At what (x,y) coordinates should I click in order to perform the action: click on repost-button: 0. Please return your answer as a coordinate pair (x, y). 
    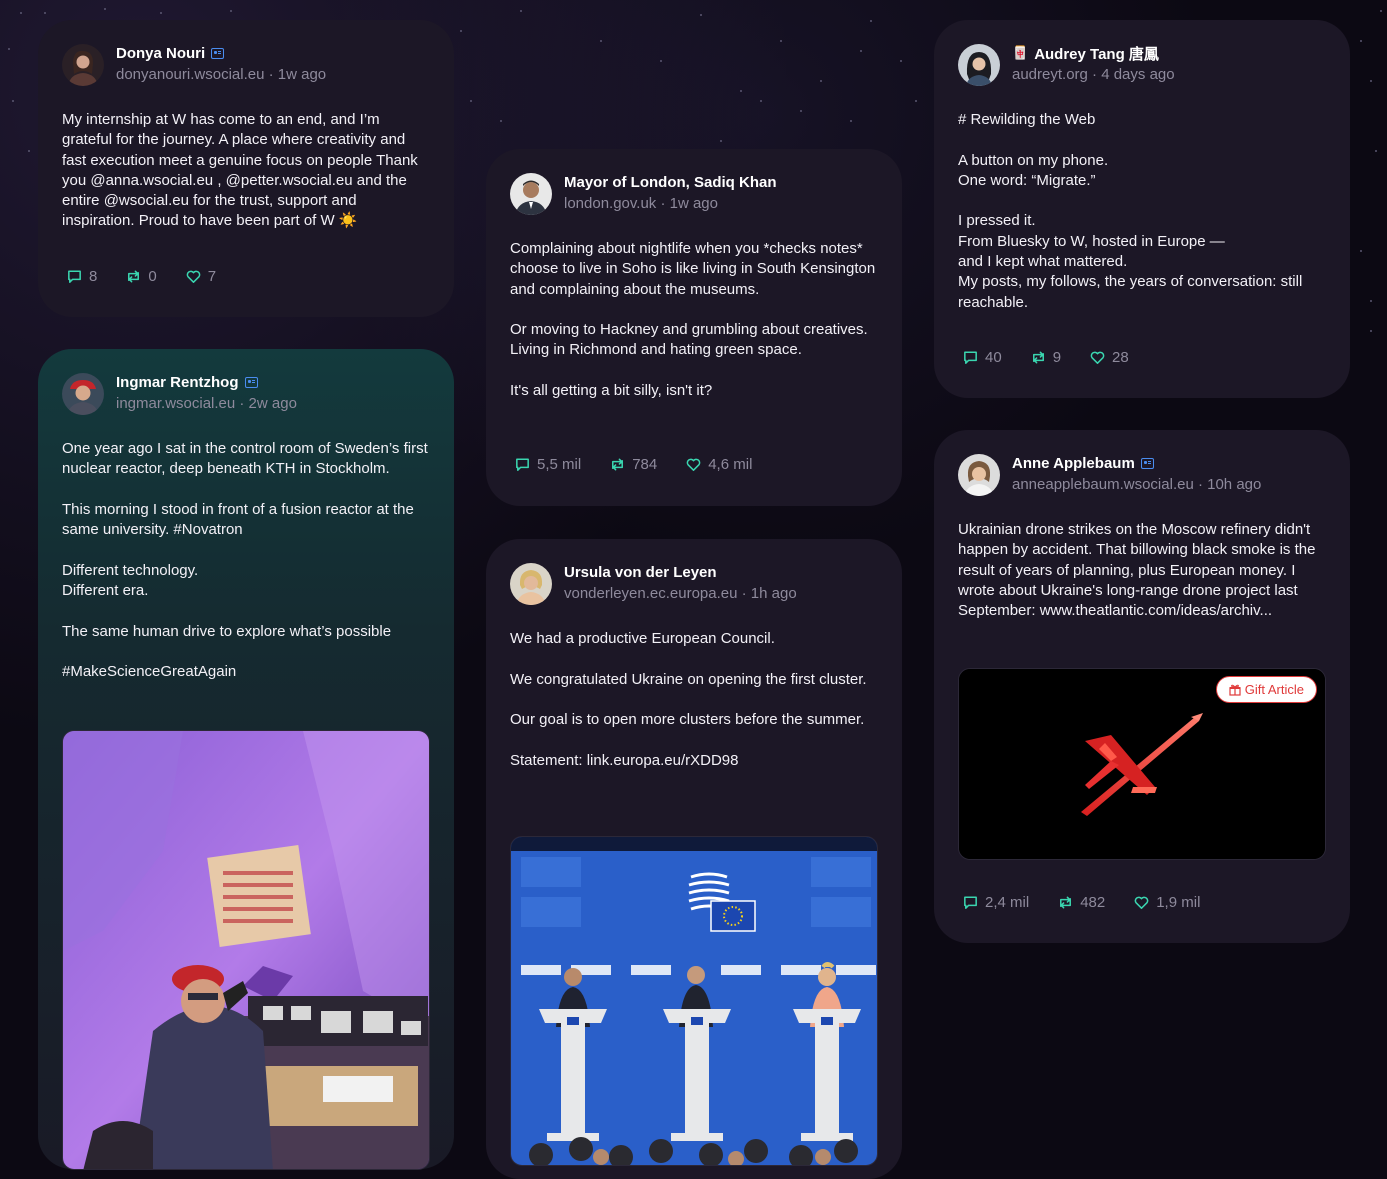
    Looking at the image, I should click on (141, 276).